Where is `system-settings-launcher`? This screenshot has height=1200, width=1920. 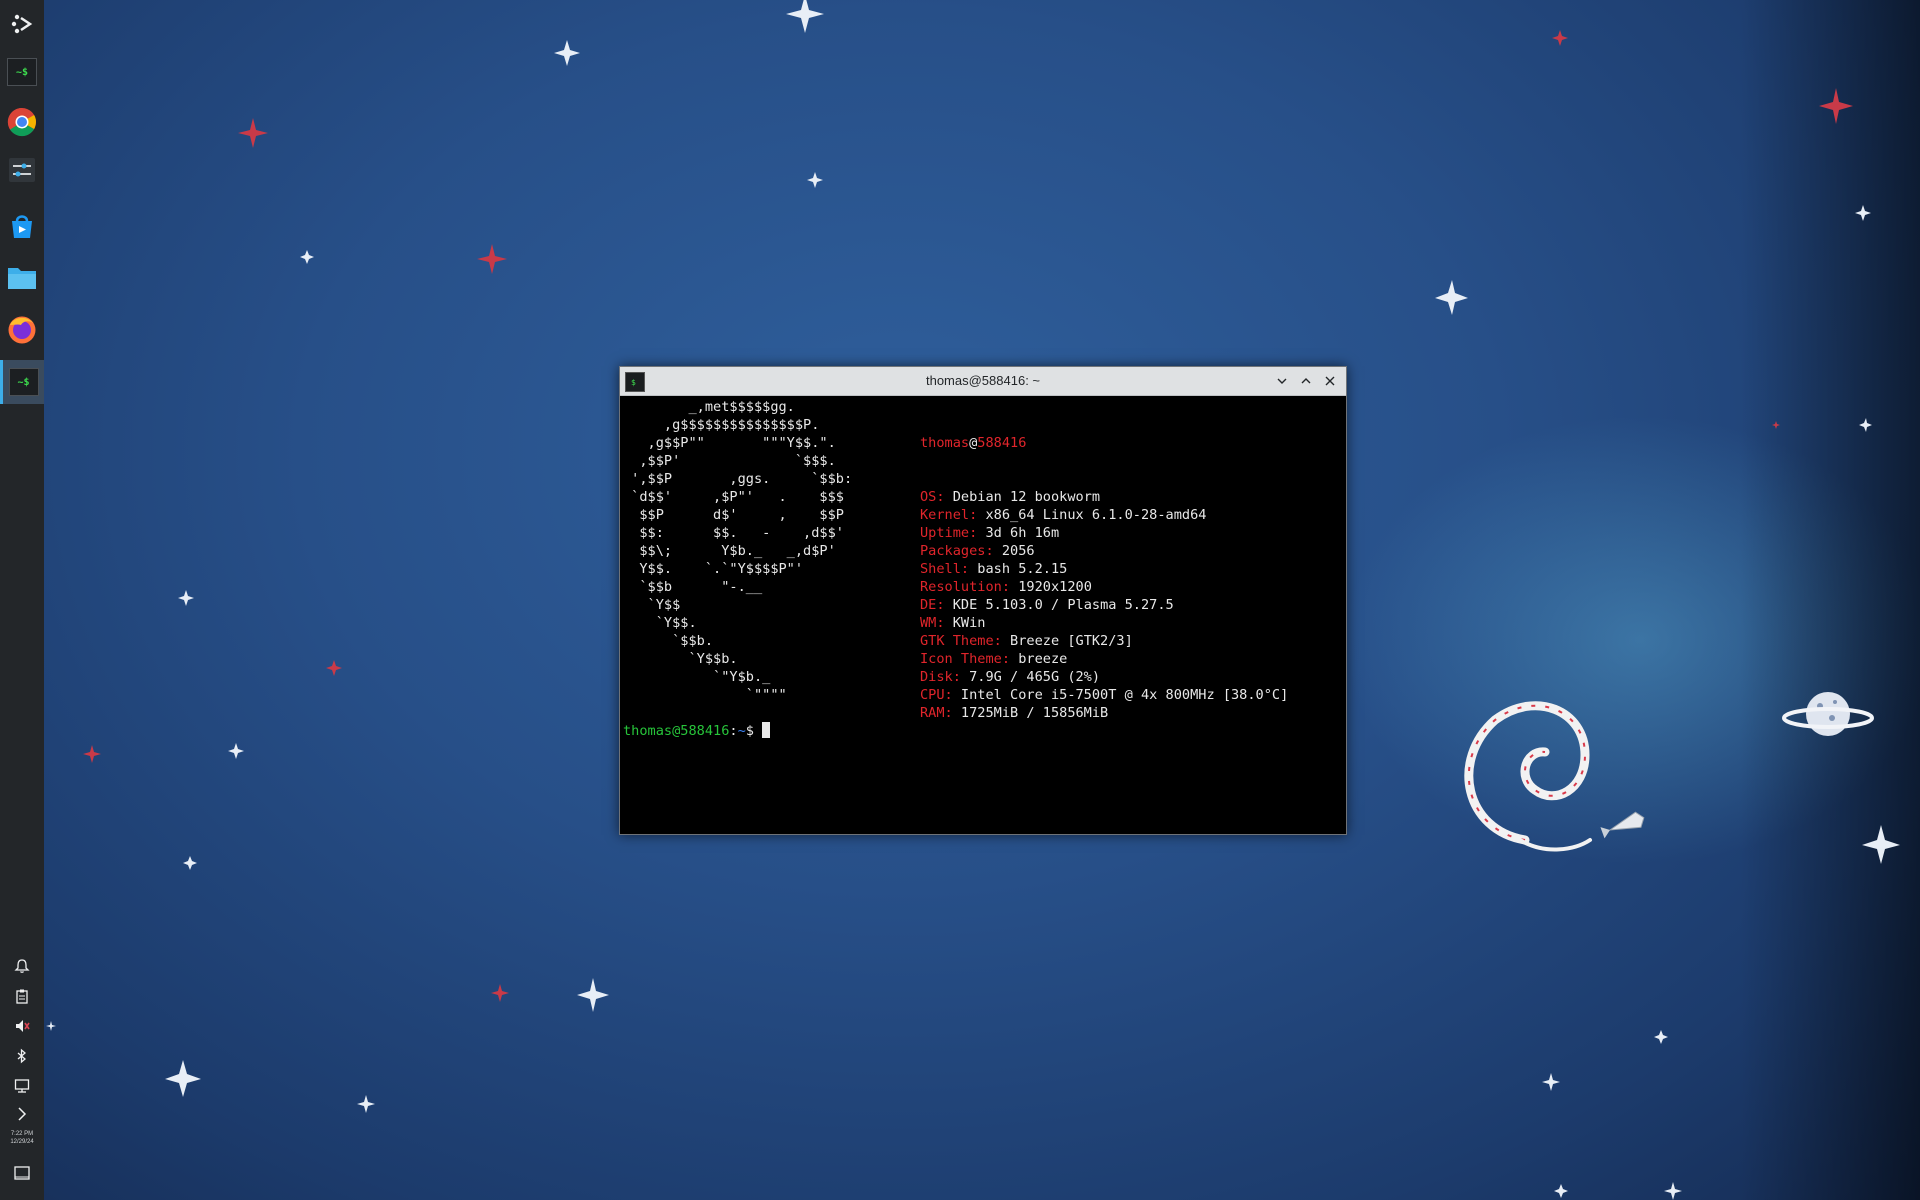 system-settings-launcher is located at coordinates (22, 170).